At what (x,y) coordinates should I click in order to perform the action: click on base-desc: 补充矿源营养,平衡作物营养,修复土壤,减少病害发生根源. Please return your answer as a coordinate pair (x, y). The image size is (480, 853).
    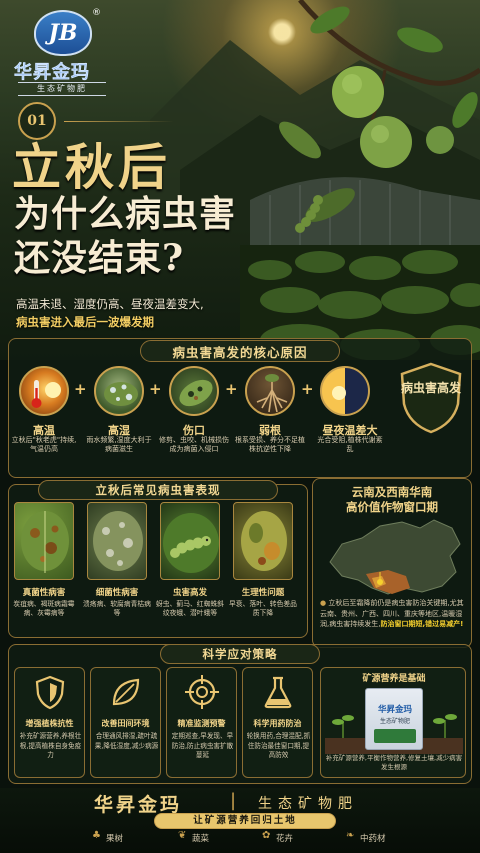
    Looking at the image, I should click on (394, 762).